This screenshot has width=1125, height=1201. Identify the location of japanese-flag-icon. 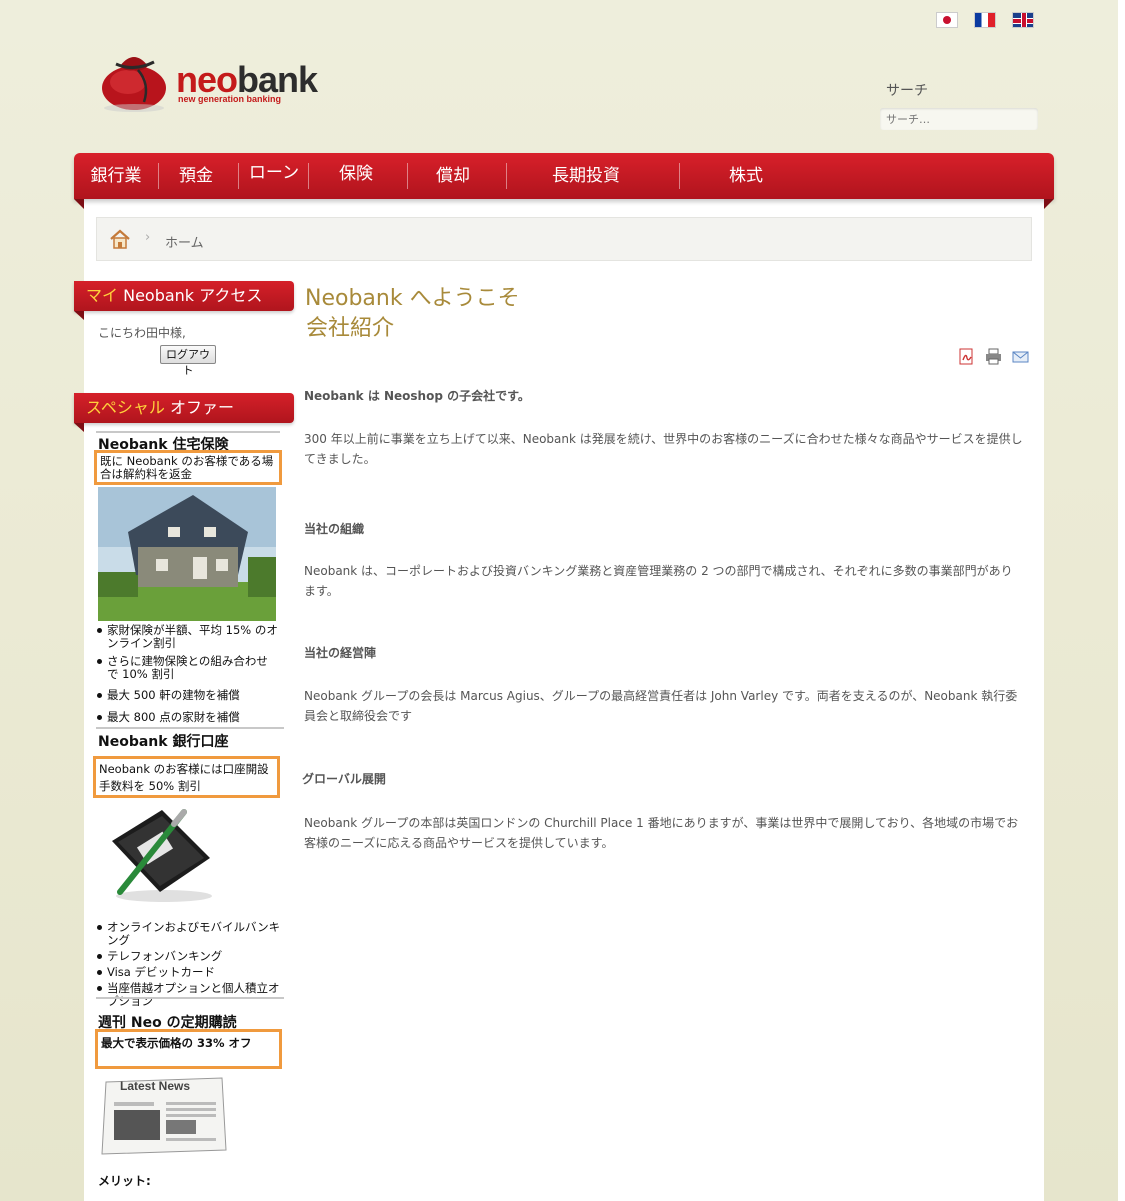
(947, 20).